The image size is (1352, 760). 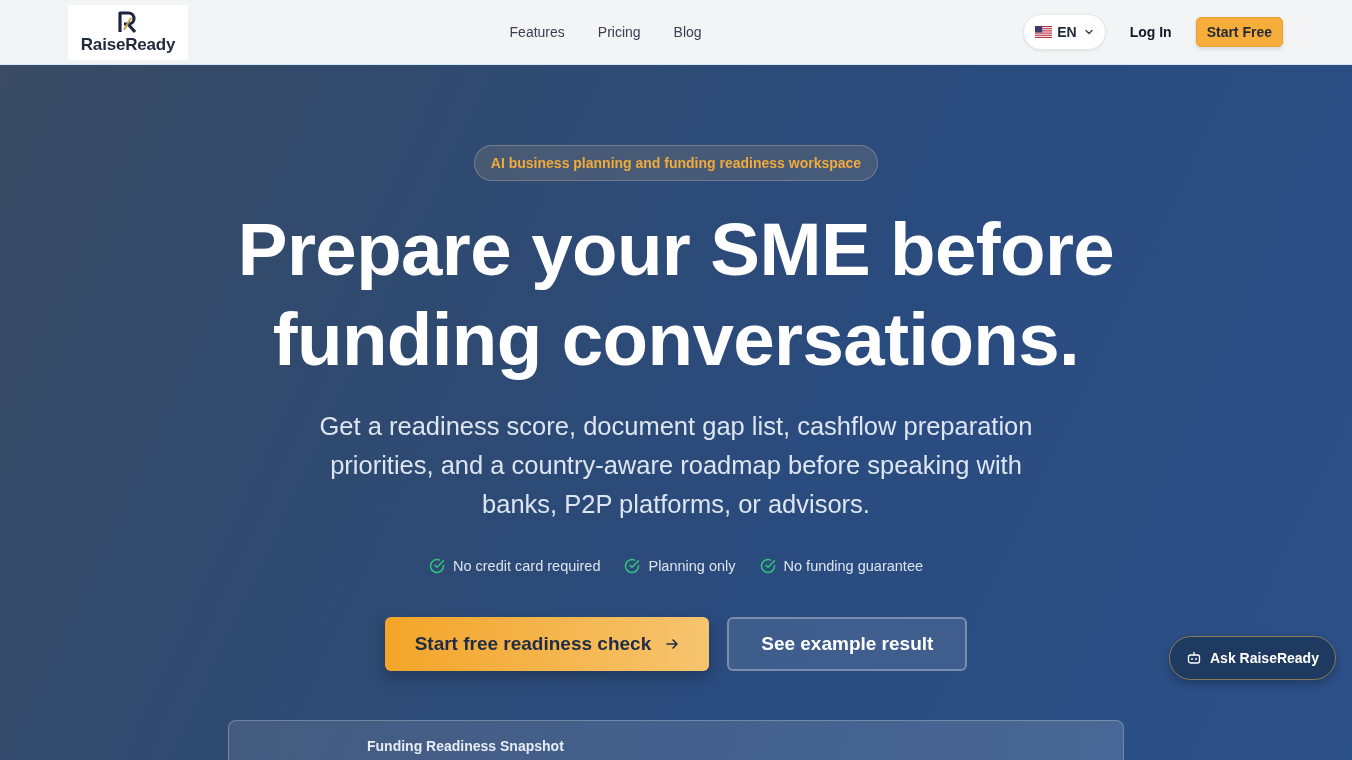 I want to click on start-free-button: Start Free, so click(x=1239, y=32).